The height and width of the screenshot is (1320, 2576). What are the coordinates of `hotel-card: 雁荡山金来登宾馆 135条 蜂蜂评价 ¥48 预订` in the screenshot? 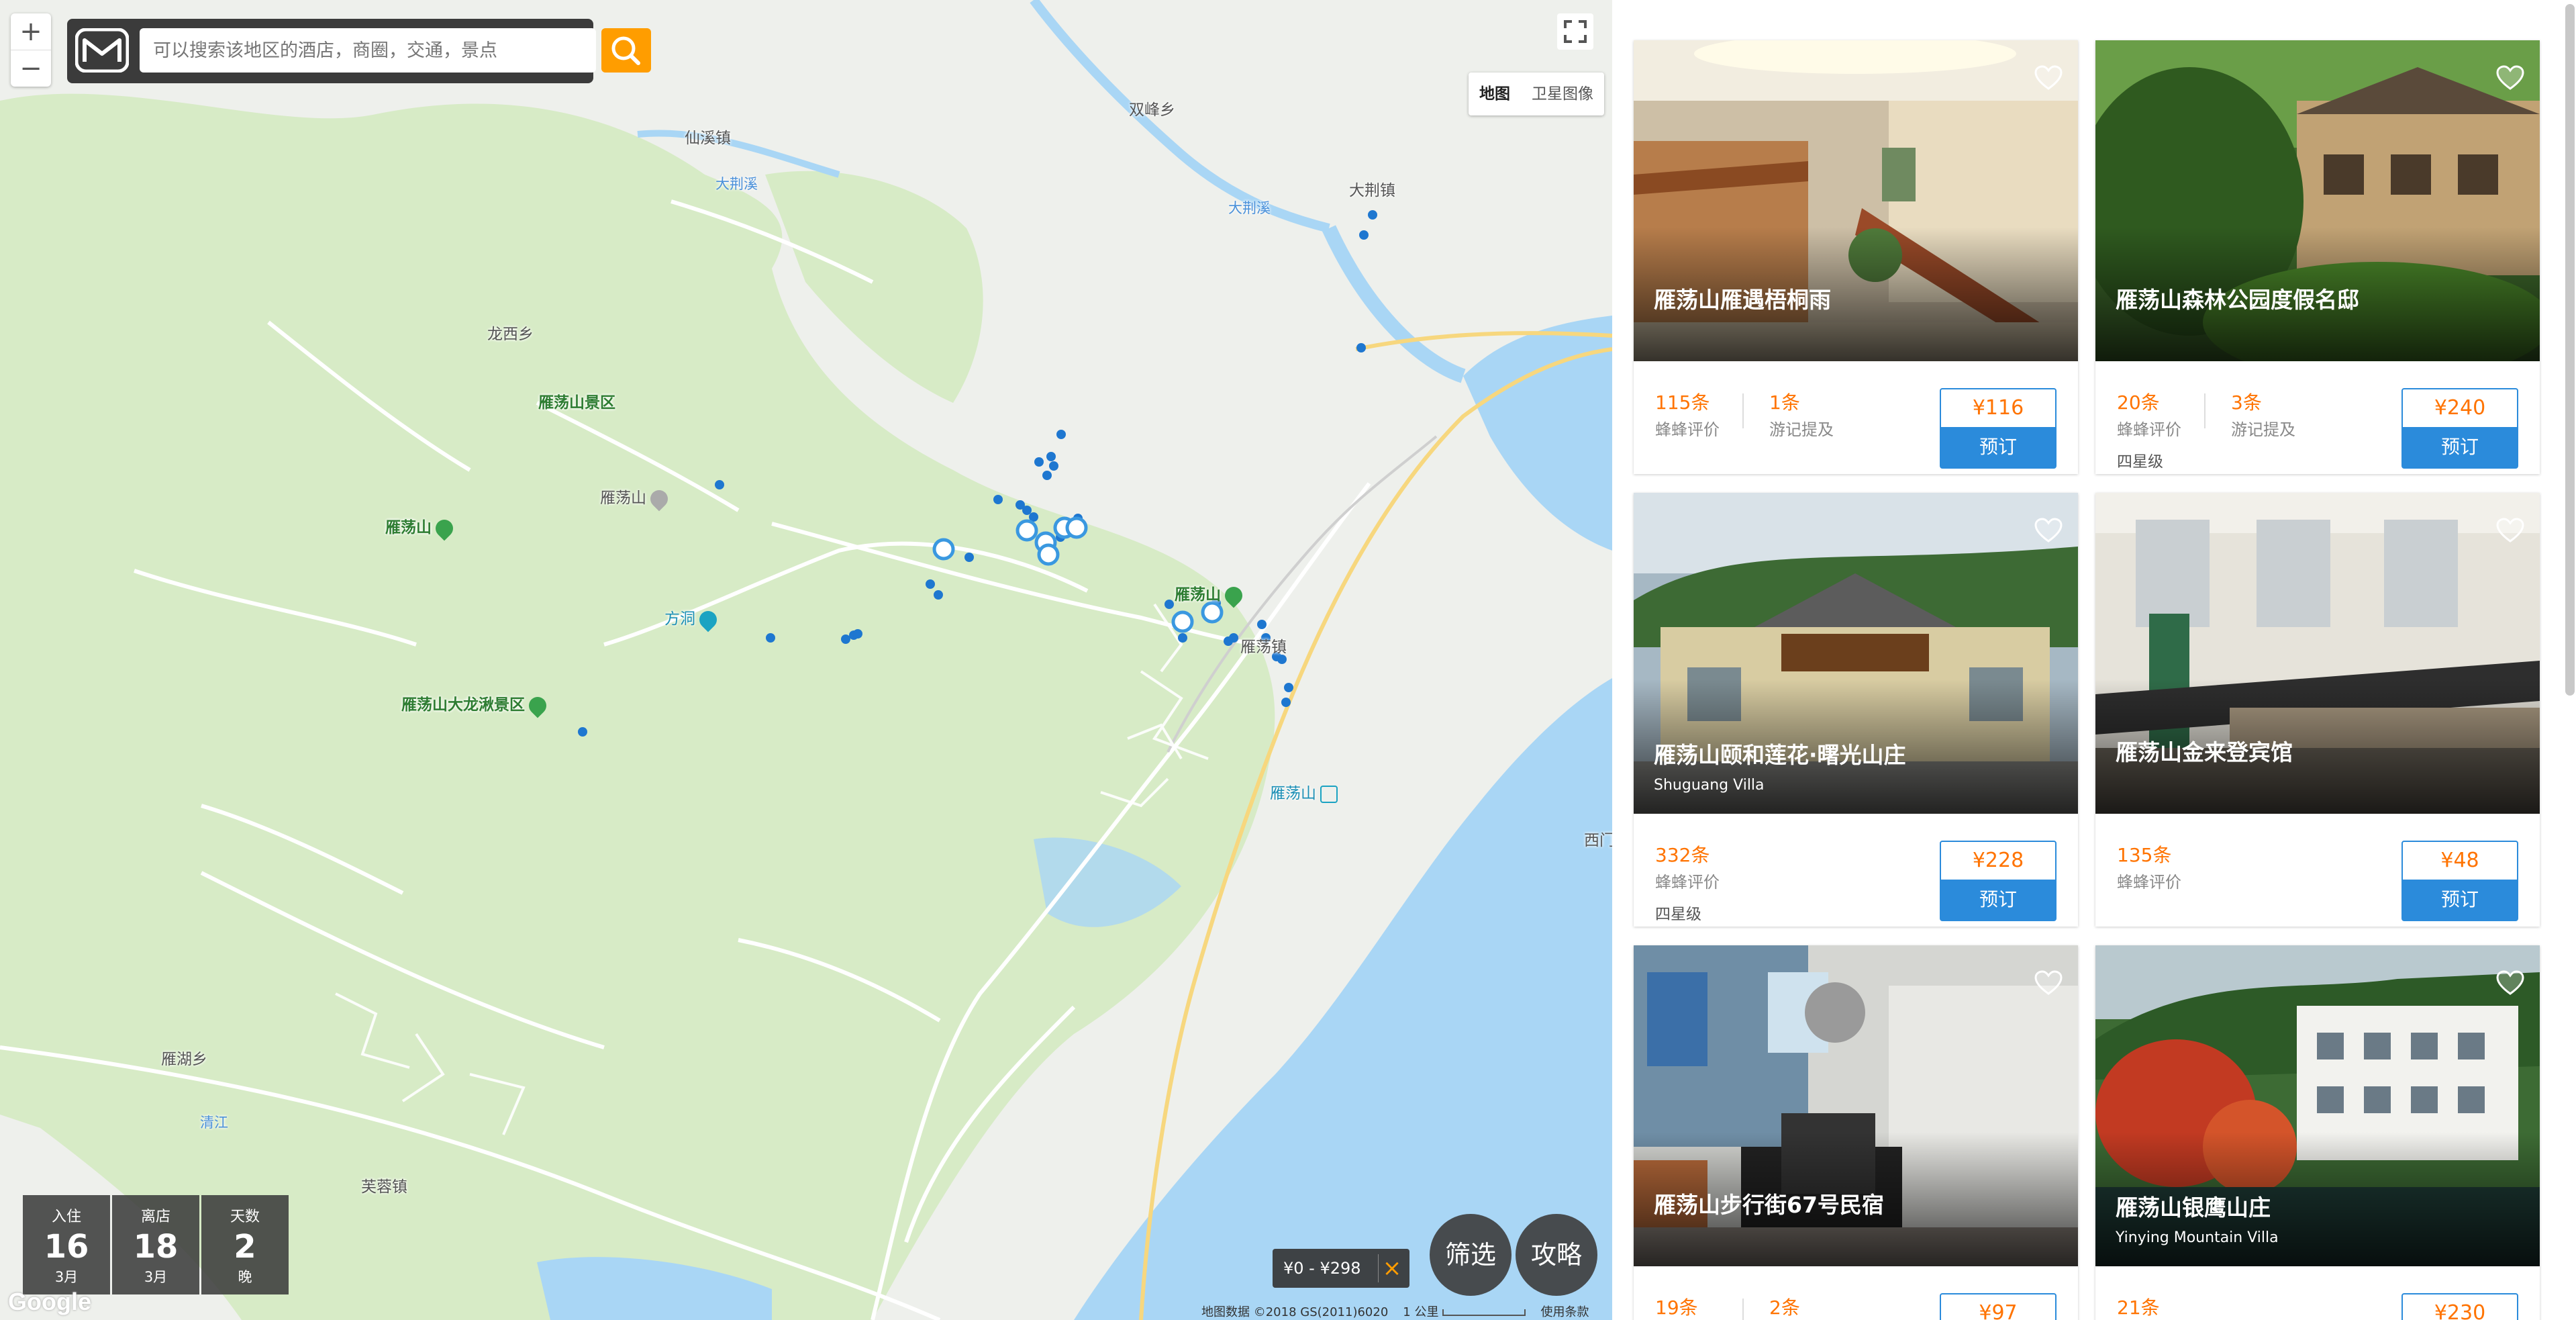 It's located at (2317, 710).